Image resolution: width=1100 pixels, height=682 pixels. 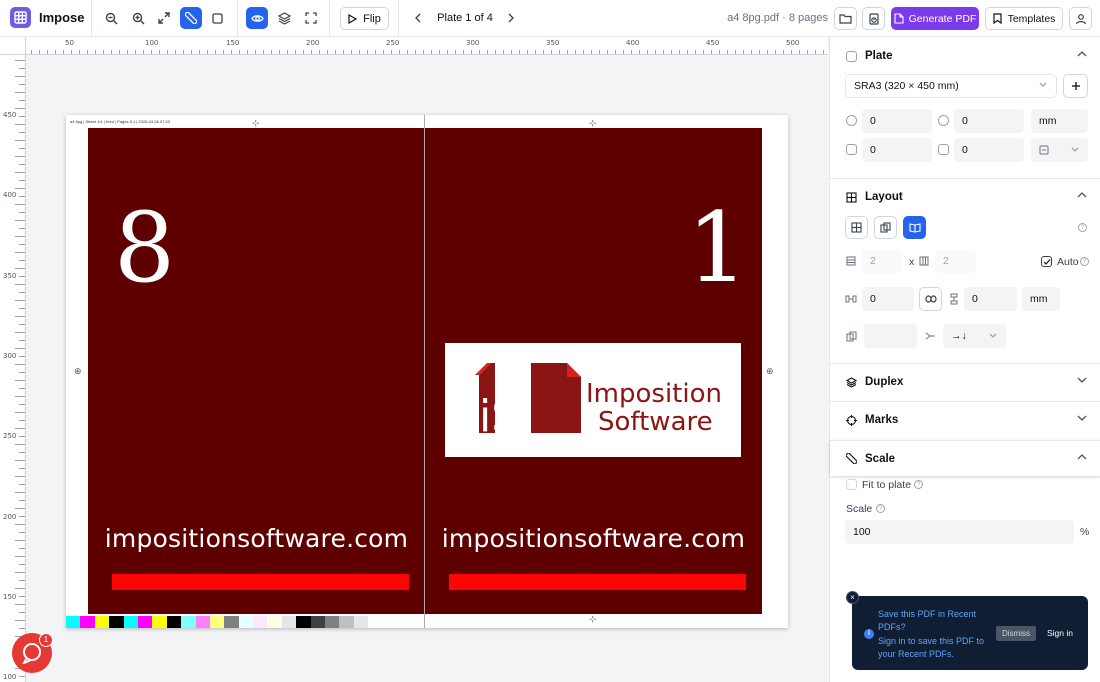 I want to click on rows-icon, so click(x=851, y=261).